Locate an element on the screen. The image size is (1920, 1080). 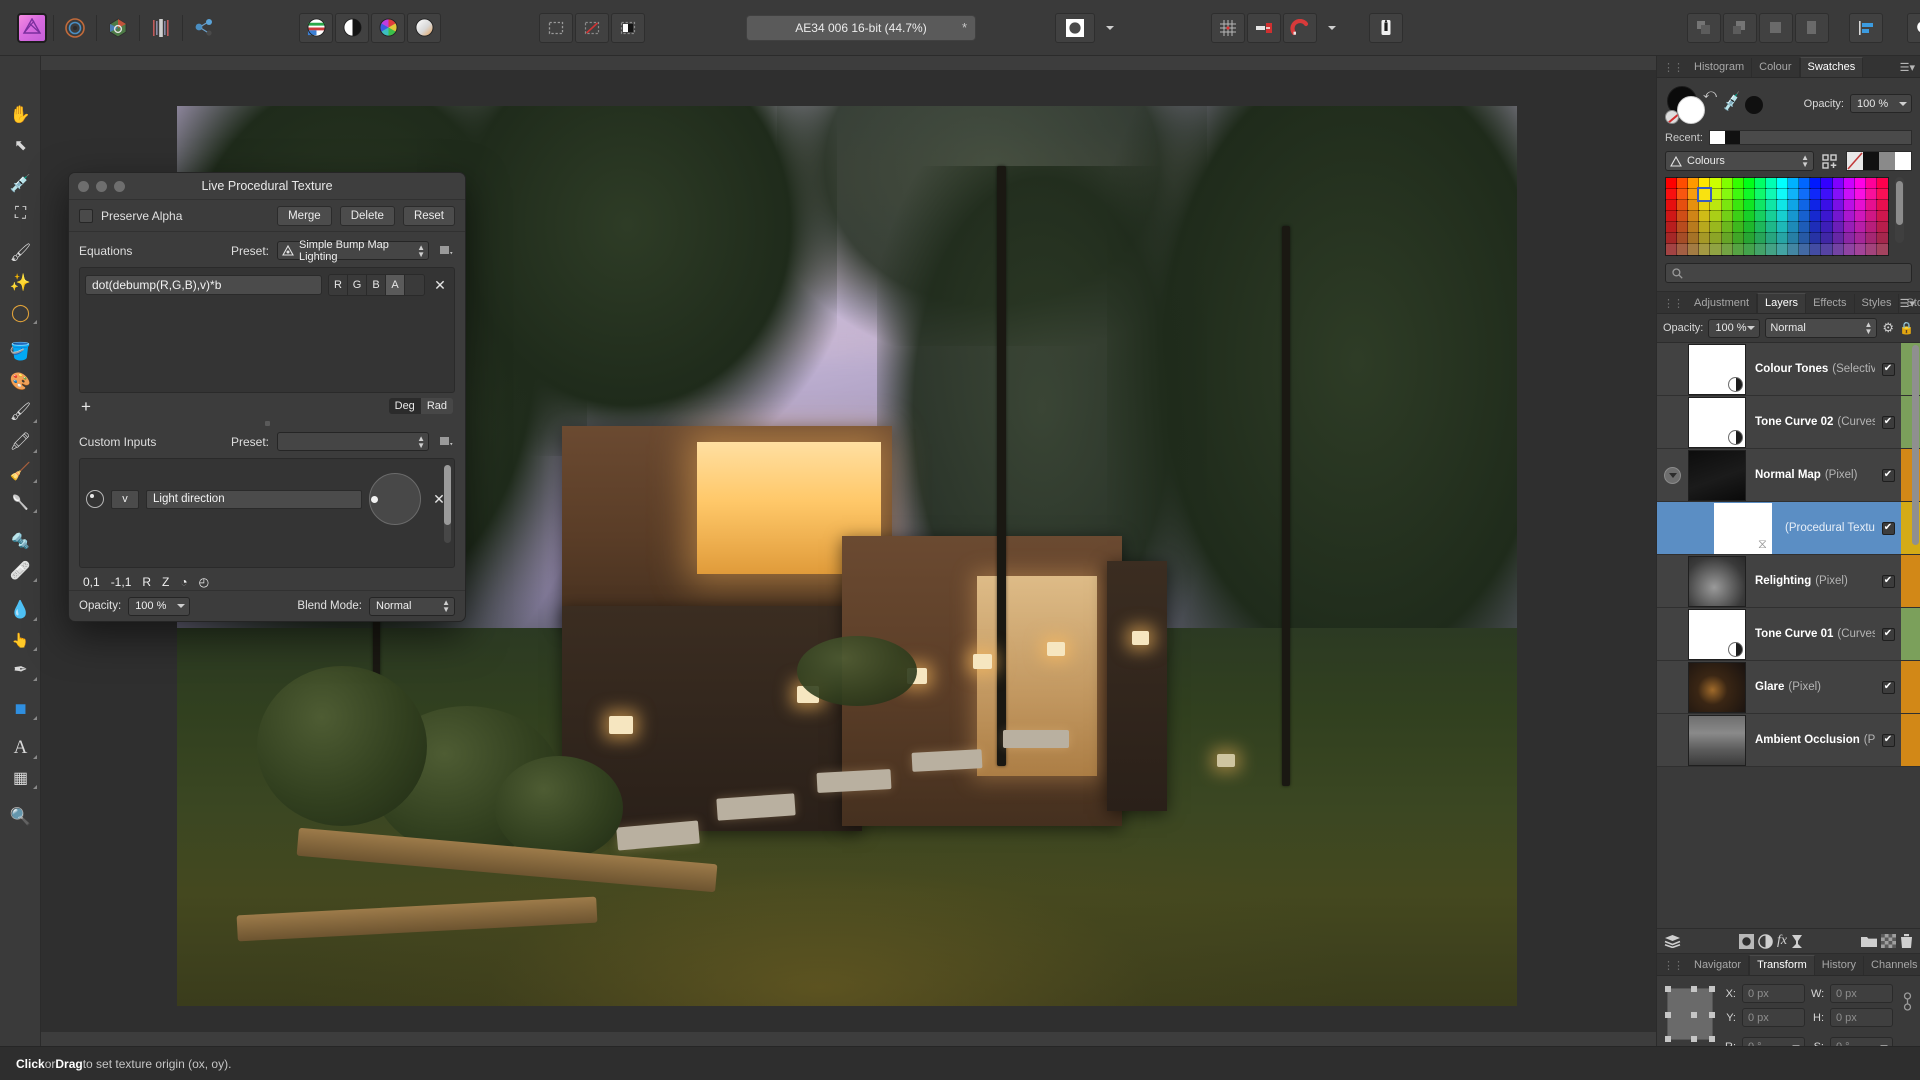
deselect-button is located at coordinates (592, 27).